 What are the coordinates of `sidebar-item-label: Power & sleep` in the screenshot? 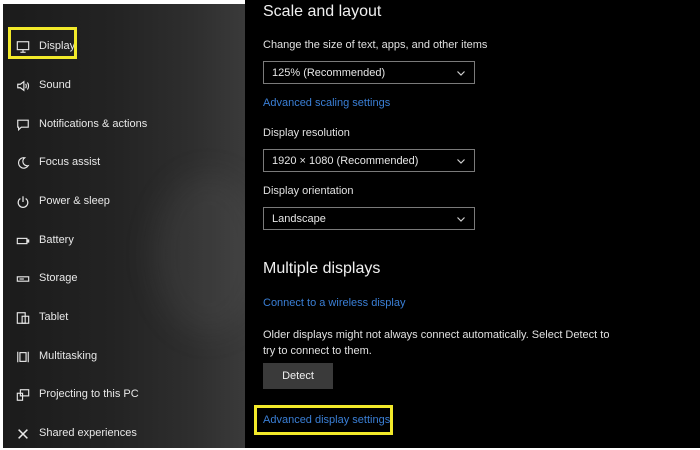 It's located at (74, 201).